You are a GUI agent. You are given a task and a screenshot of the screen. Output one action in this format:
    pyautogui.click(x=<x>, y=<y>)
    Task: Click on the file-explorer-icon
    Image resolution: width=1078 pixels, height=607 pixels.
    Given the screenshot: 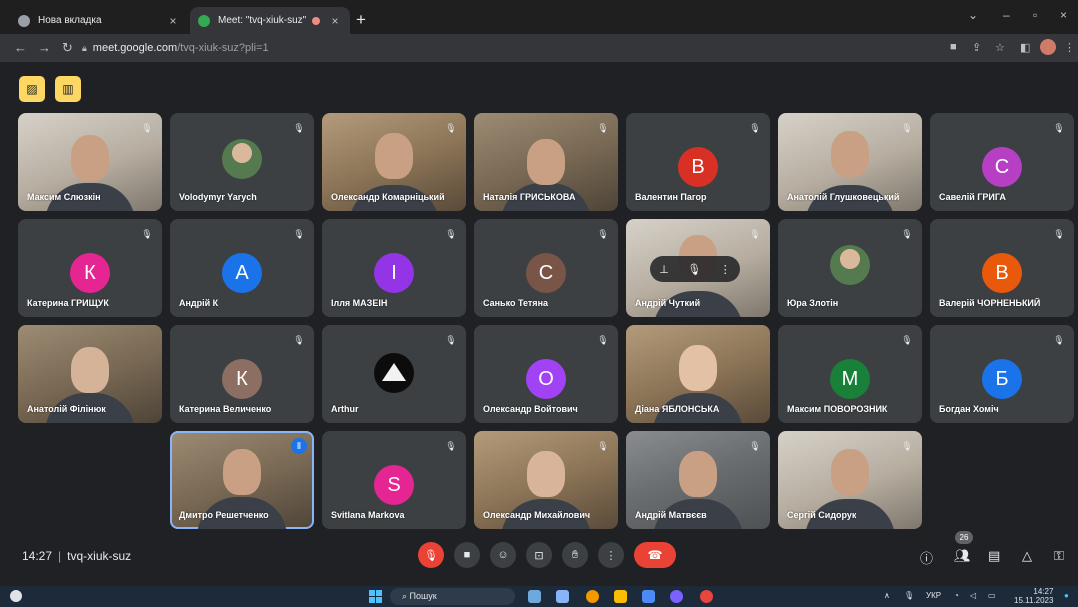 What is the action you would take?
    pyautogui.click(x=620, y=596)
    